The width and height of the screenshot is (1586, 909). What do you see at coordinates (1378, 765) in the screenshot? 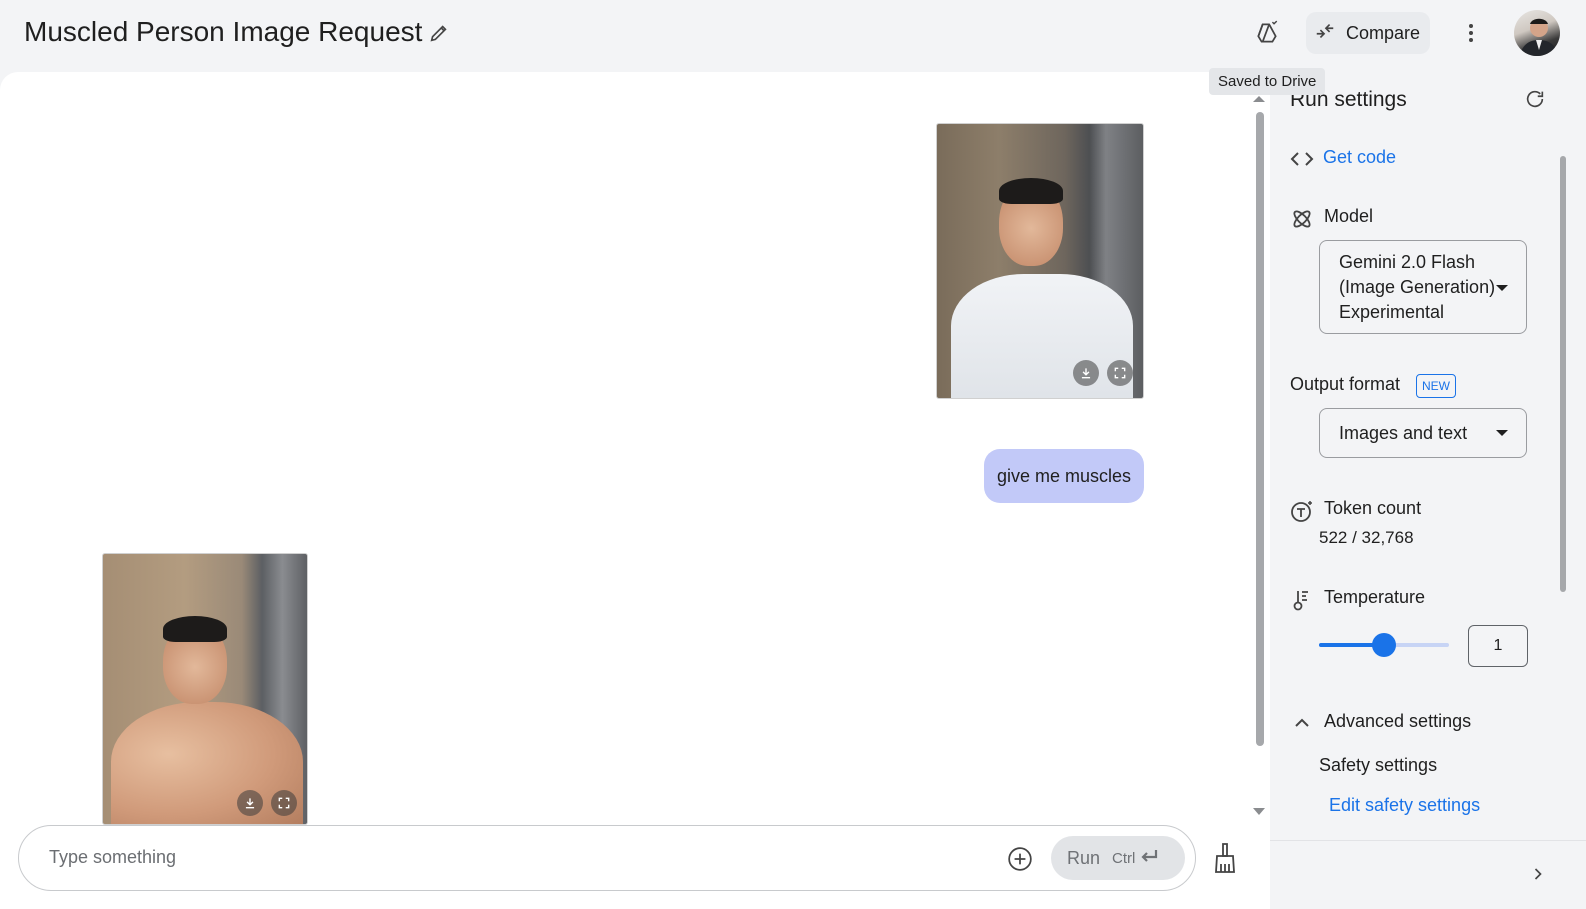
I see `safety-settings-label: Safety settings` at bounding box center [1378, 765].